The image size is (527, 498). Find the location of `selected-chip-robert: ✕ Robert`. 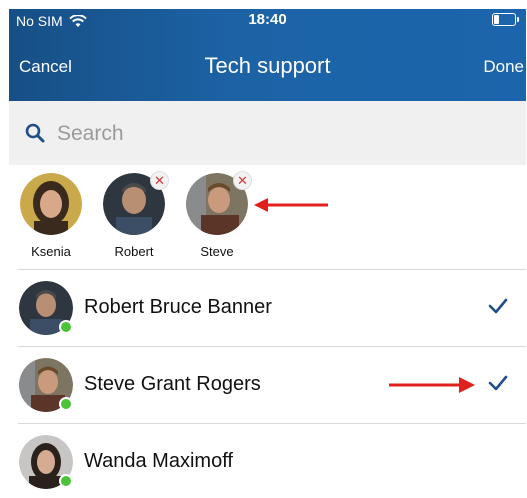

selected-chip-robert: ✕ Robert is located at coordinates (134, 215).